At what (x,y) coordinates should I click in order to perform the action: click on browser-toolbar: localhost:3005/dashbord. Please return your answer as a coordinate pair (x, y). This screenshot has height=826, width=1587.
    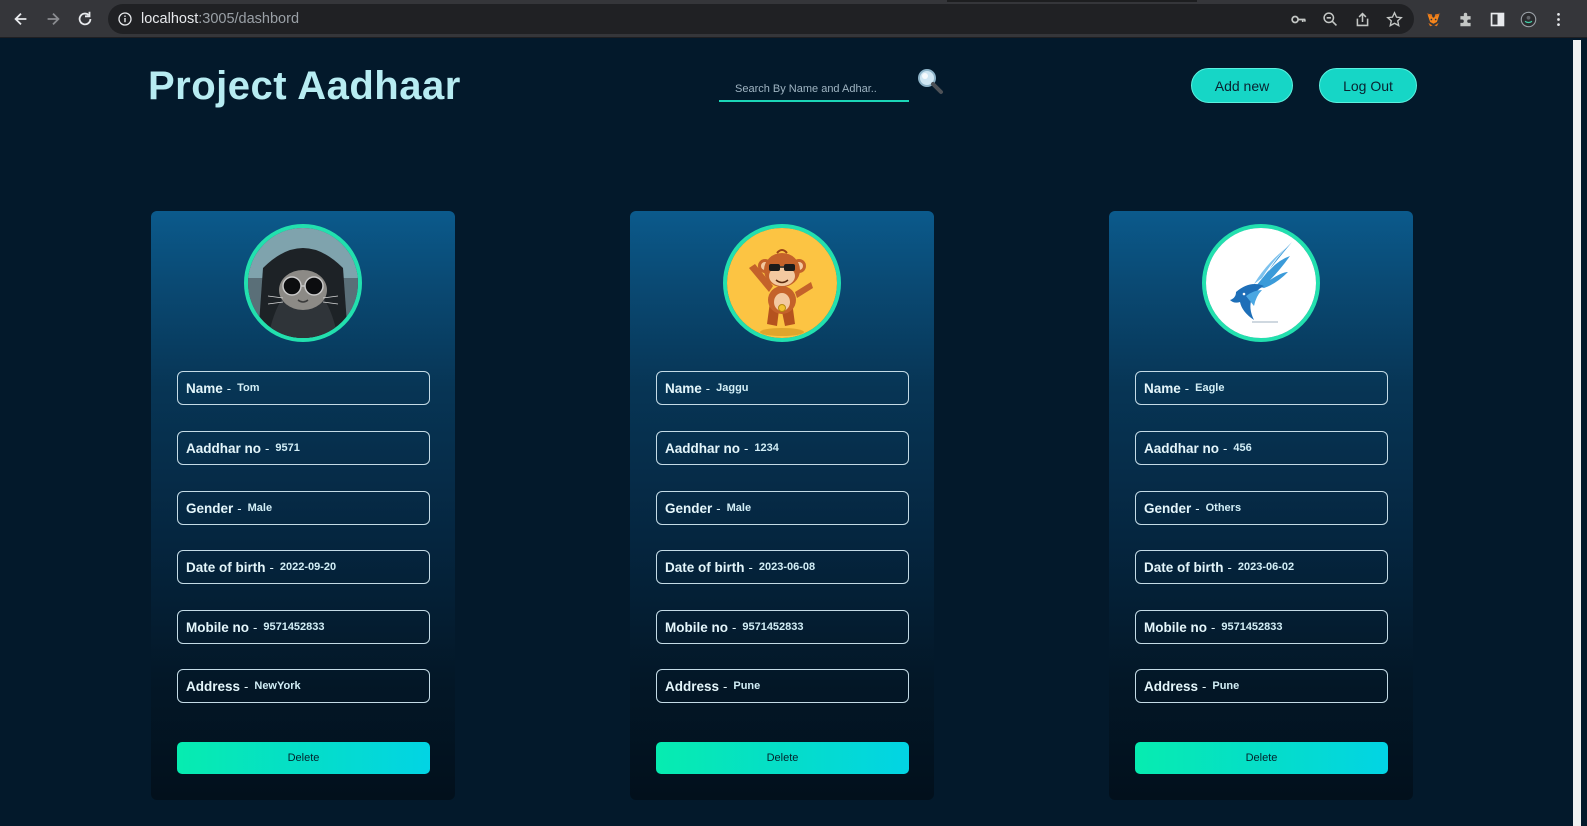
    Looking at the image, I should click on (793, 19).